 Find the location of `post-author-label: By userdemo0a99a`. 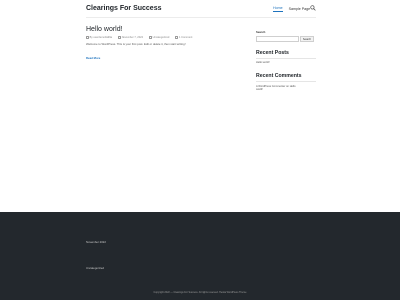

post-author-label: By userdemo0a99a is located at coordinates (101, 37).